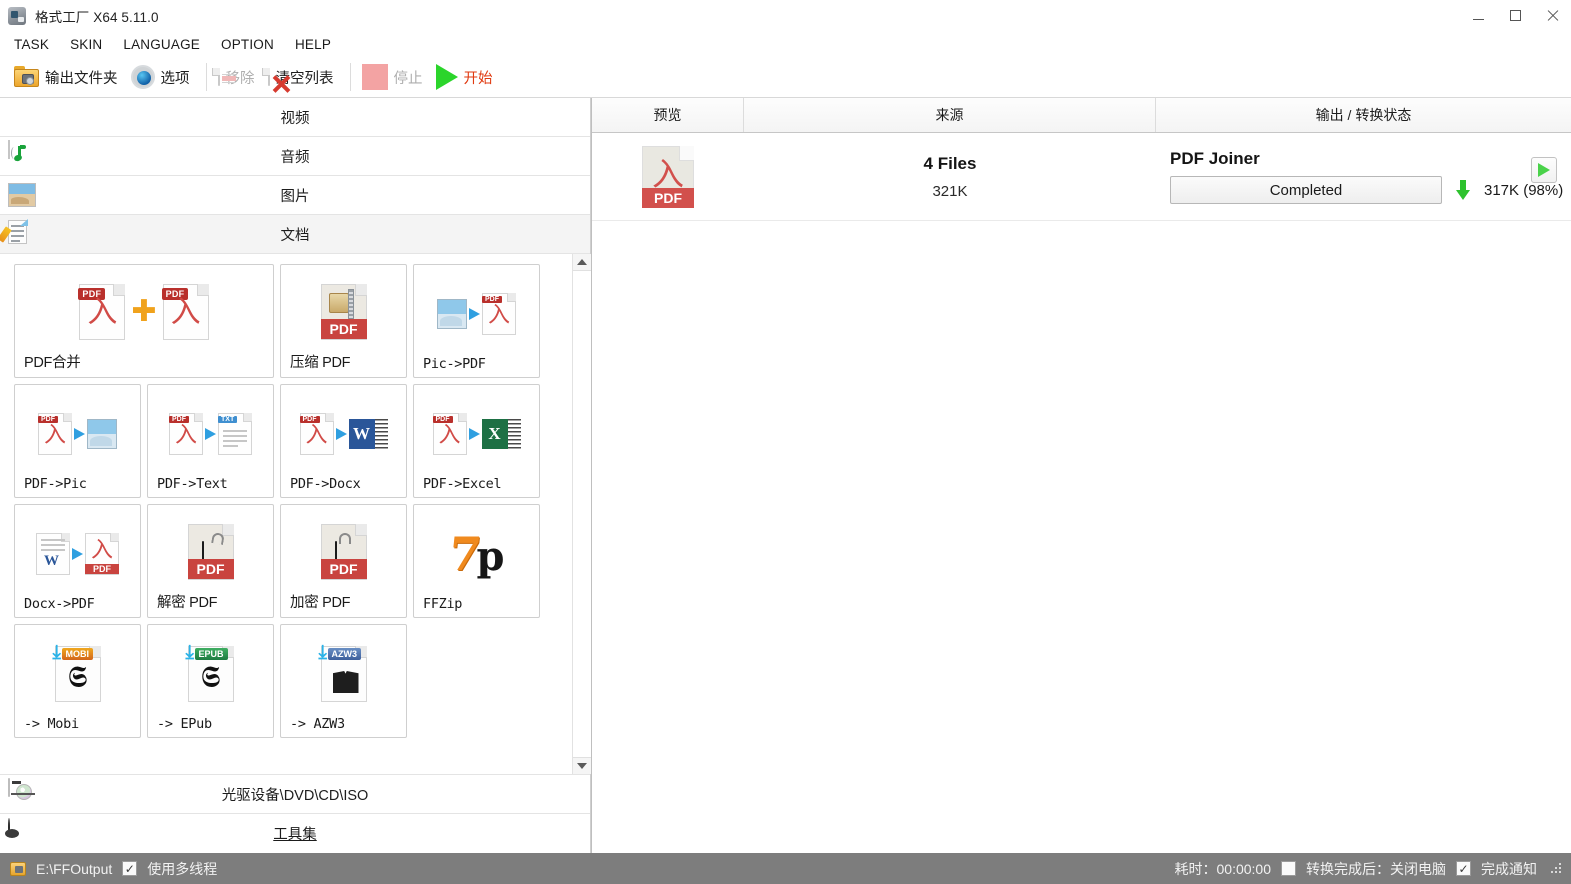  Describe the element at coordinates (668, 197) in the screenshot. I see `pdf-preview-badge: PDF` at that location.